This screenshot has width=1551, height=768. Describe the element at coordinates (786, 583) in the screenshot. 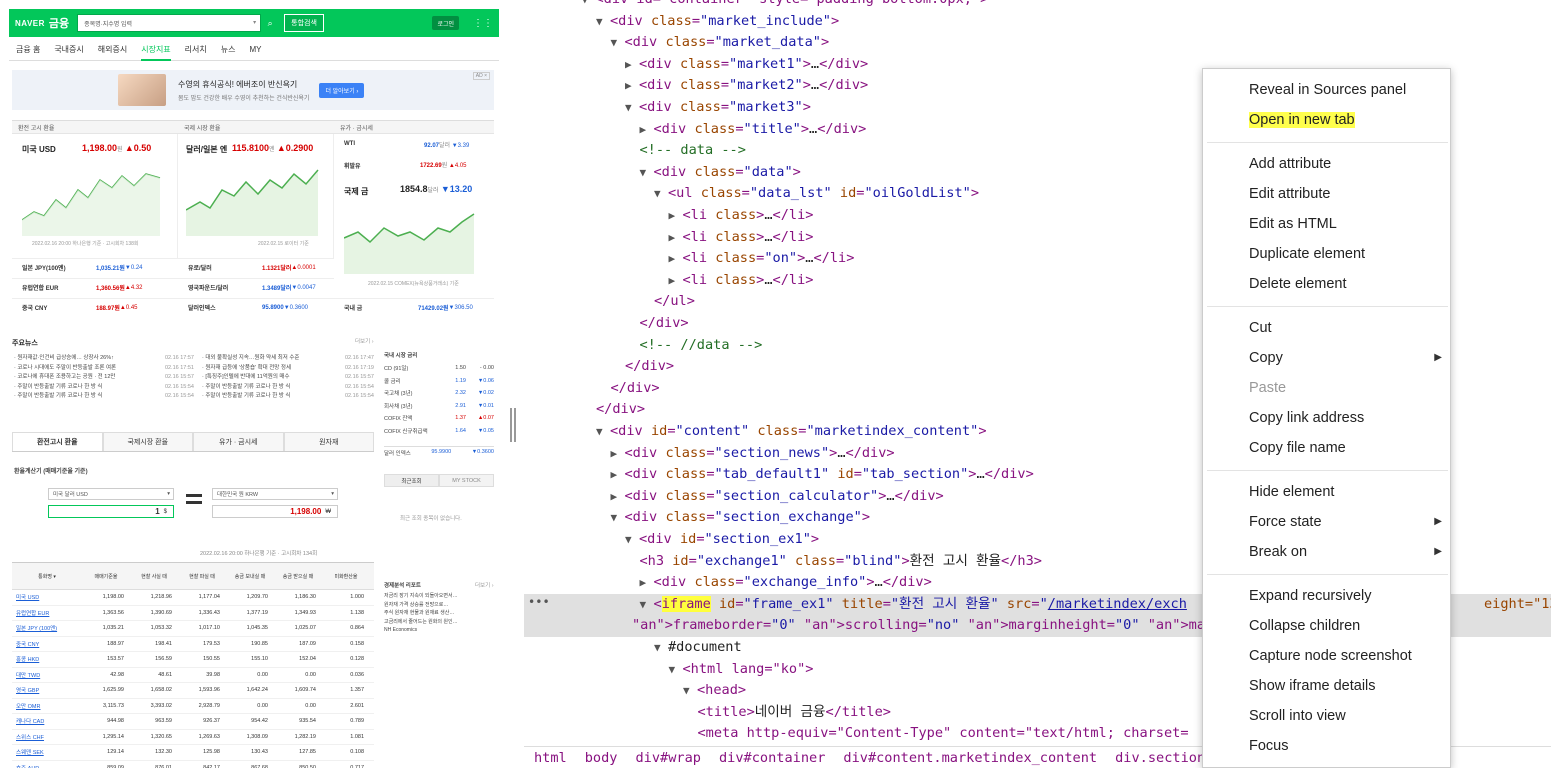

I see `dom-node-27: ▶ <div class="exchange_info">…</div>` at that location.